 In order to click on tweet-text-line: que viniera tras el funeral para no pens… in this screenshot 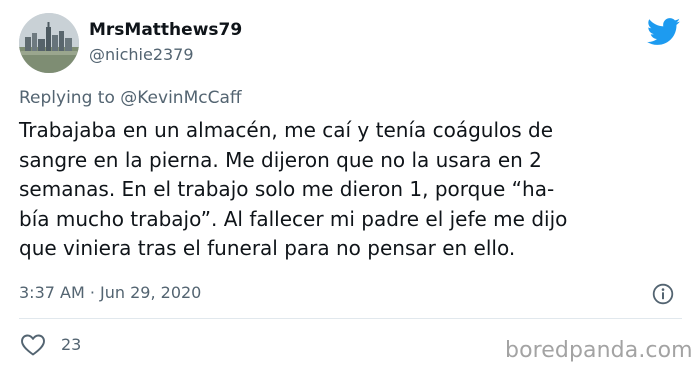, I will do `click(267, 248)`.